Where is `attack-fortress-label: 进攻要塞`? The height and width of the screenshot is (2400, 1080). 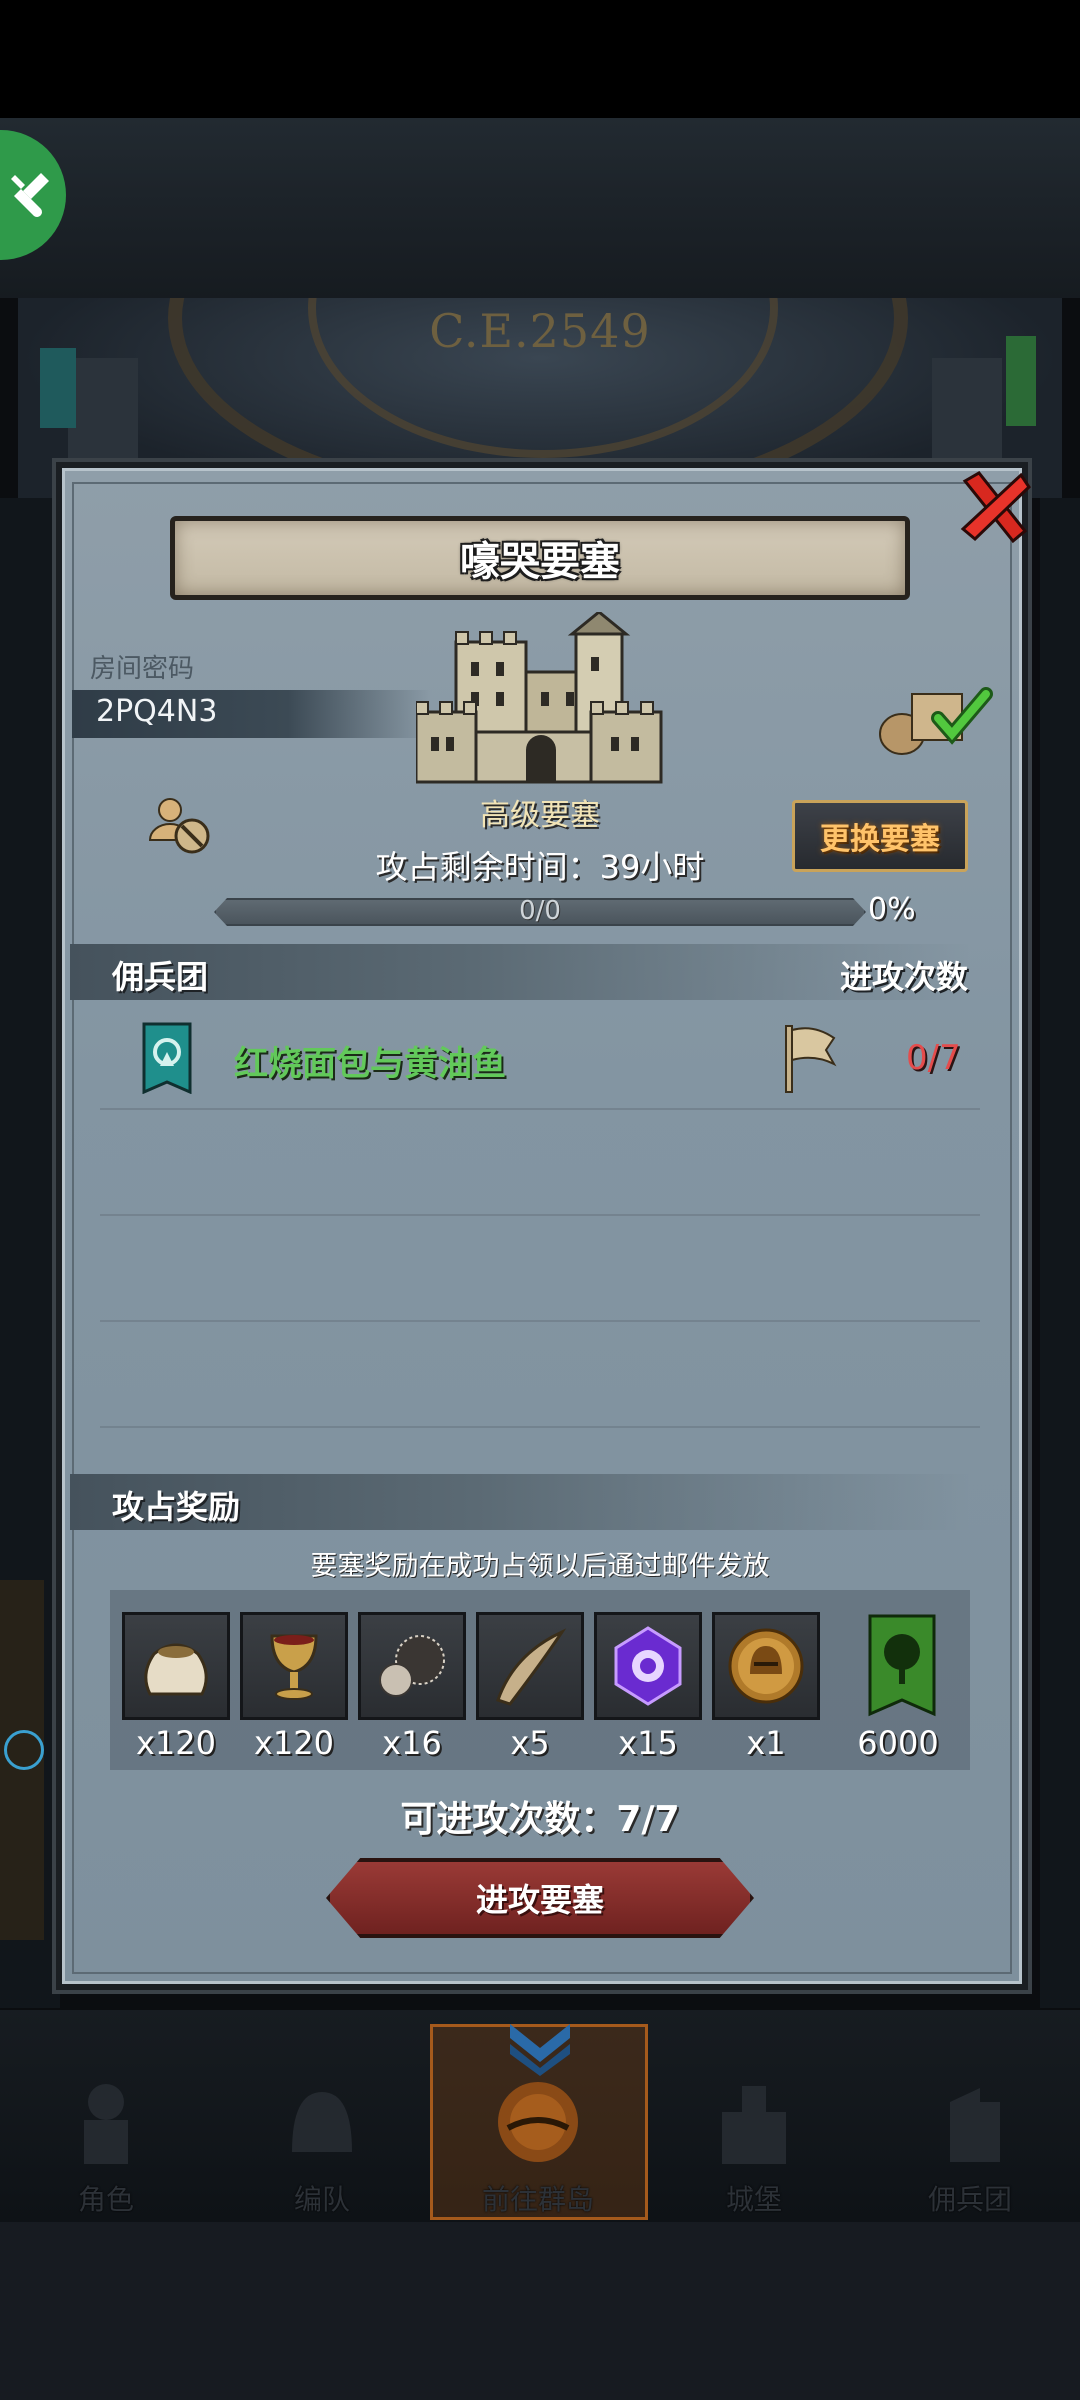
attack-fortress-label: 进攻要塞 is located at coordinates (539, 1900).